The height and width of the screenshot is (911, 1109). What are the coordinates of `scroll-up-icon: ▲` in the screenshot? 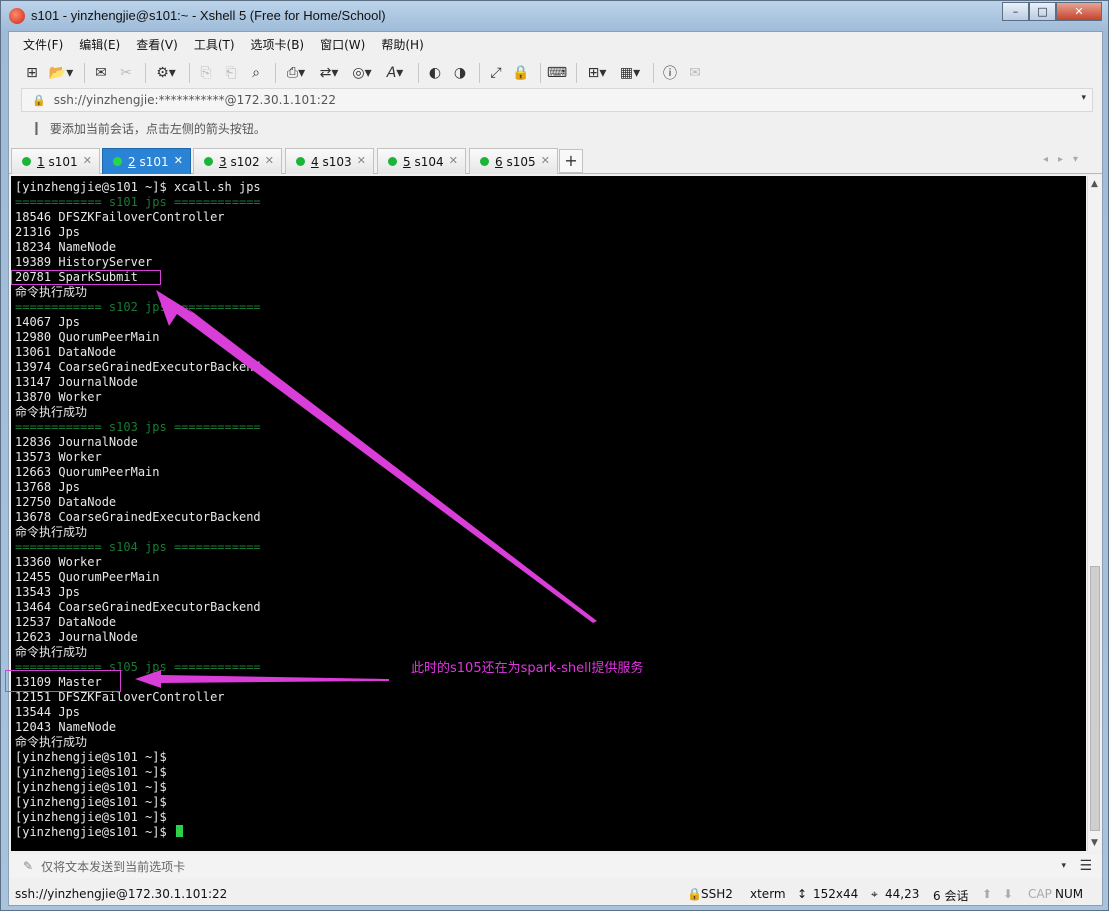 It's located at (1094, 184).